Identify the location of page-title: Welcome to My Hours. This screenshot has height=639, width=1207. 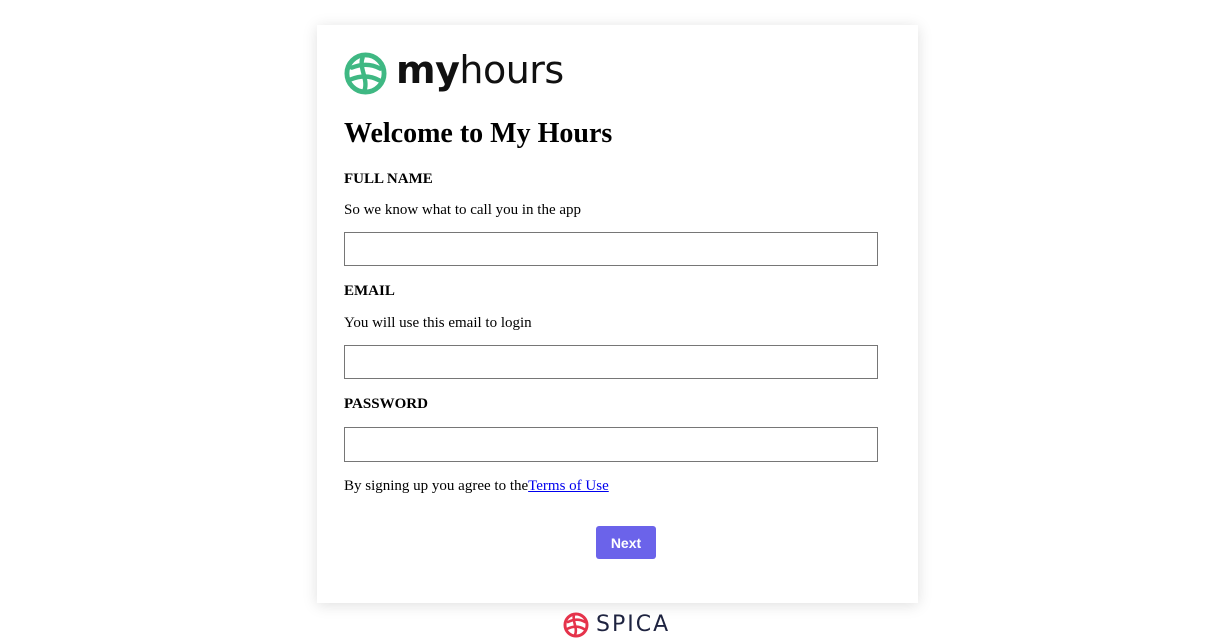
(478, 133).